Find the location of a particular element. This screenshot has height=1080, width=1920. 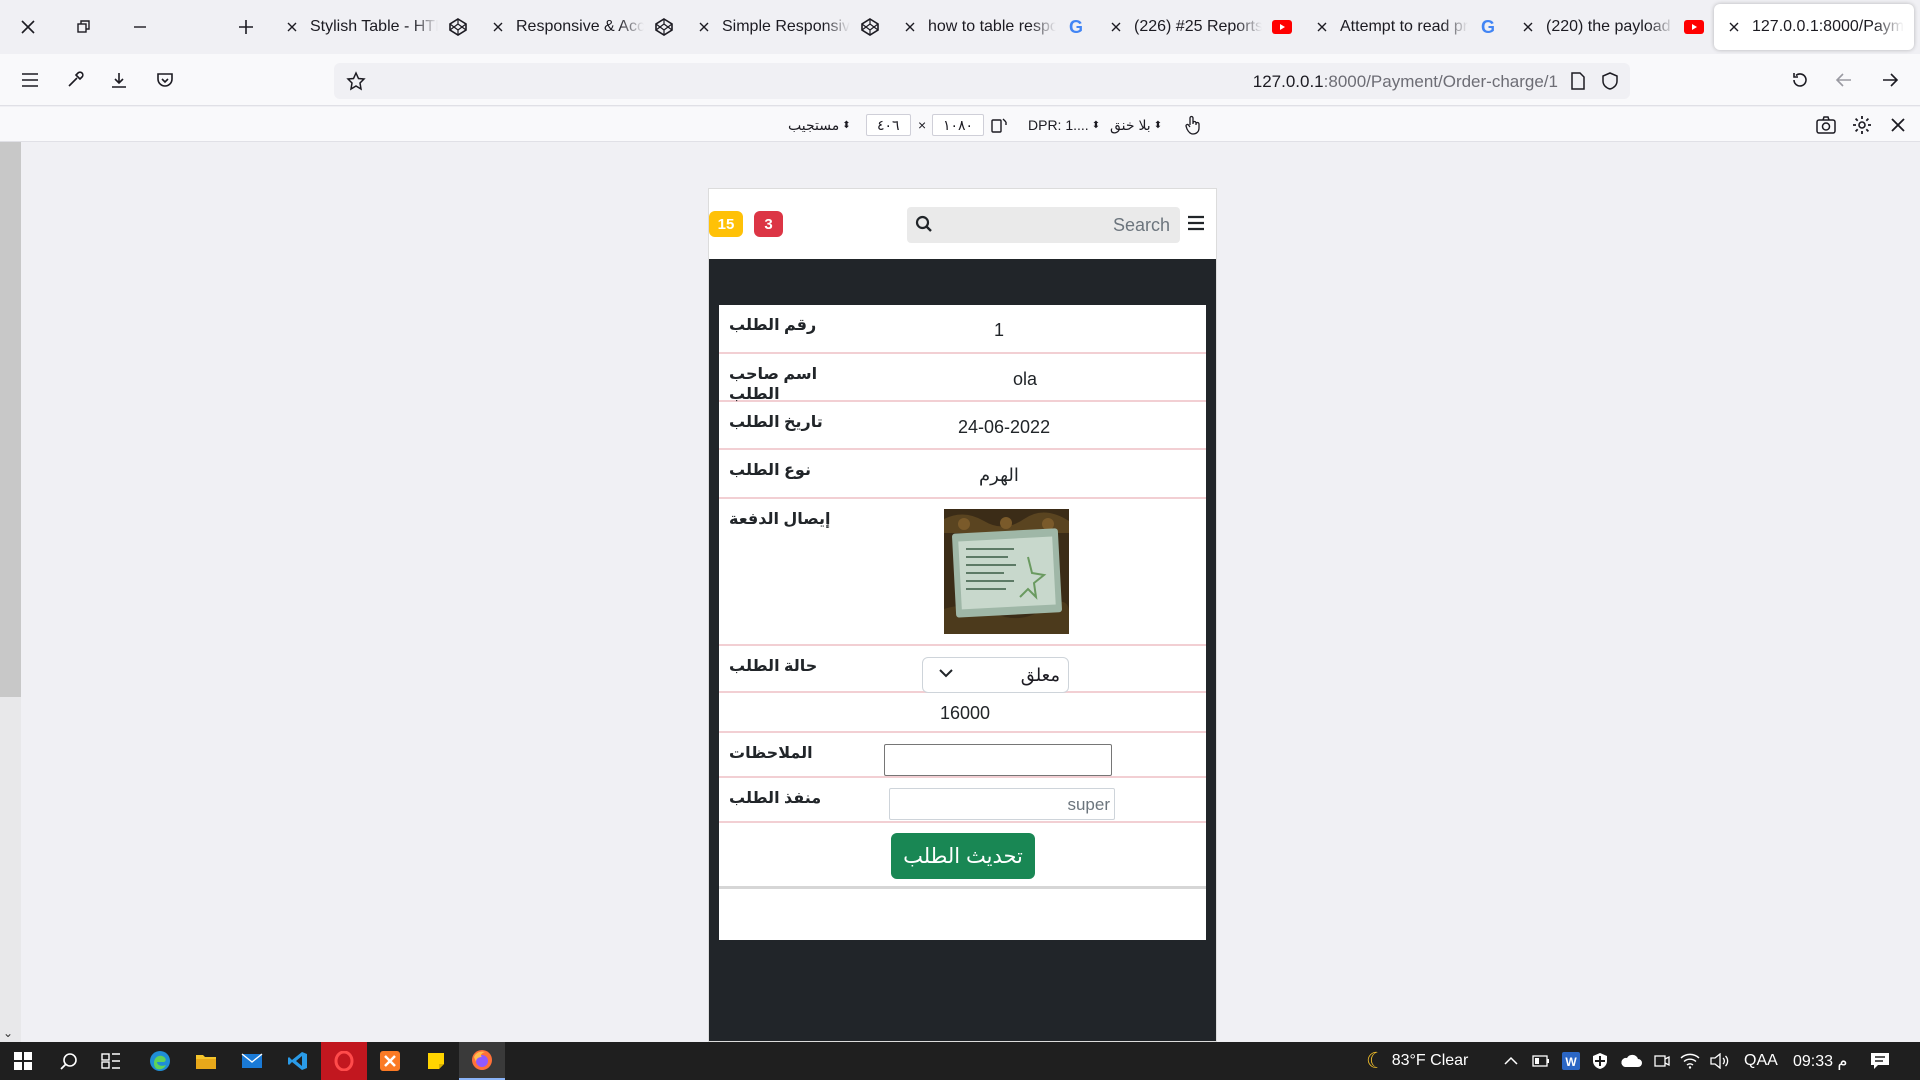

xampp-icon is located at coordinates (390, 1061).